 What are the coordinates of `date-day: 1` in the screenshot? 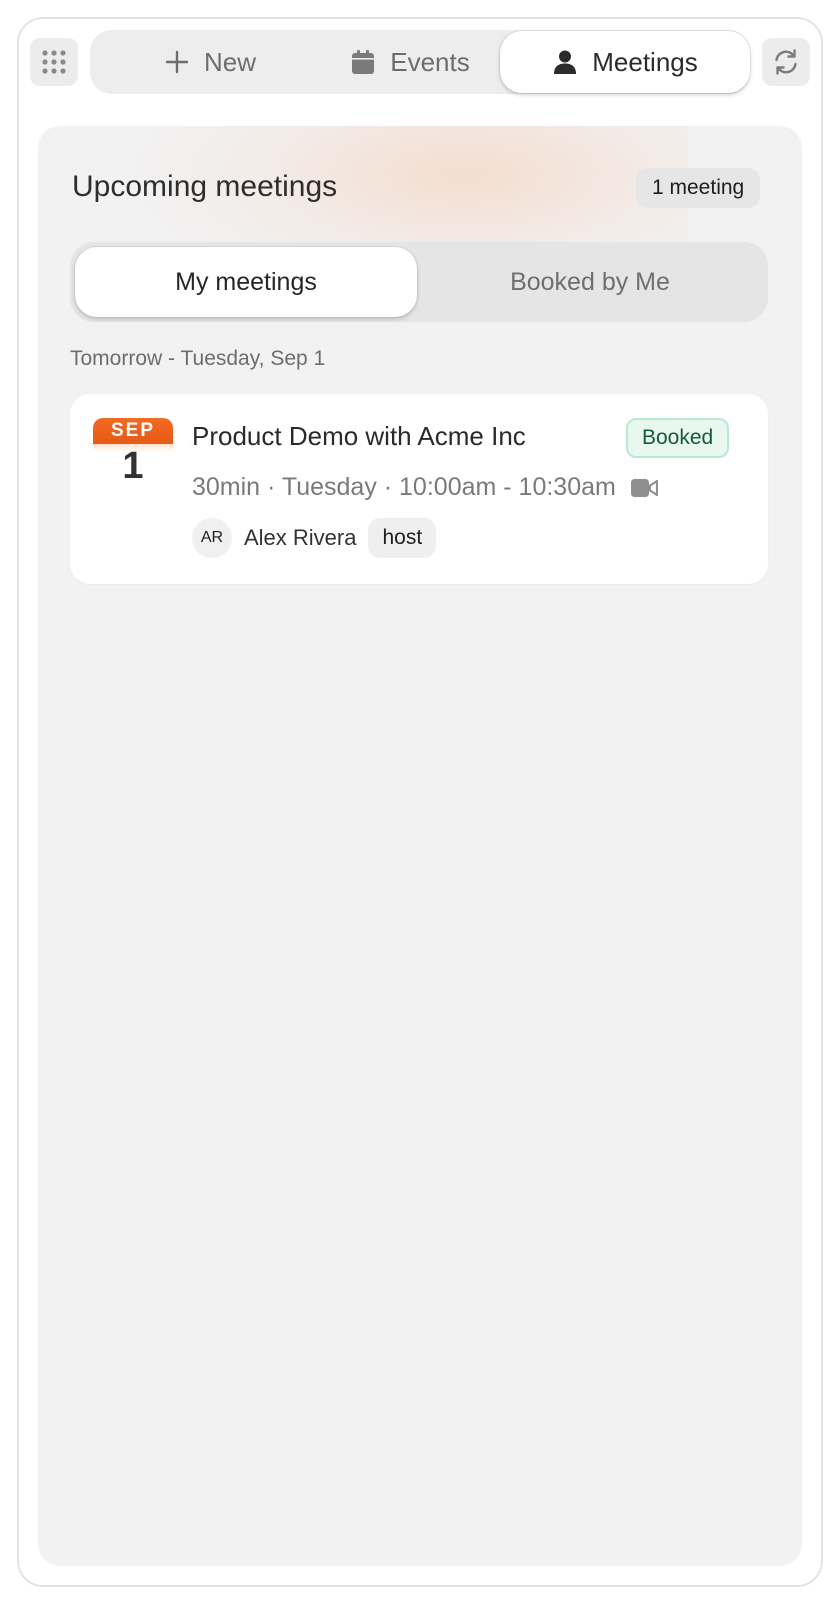 It's located at (133, 466).